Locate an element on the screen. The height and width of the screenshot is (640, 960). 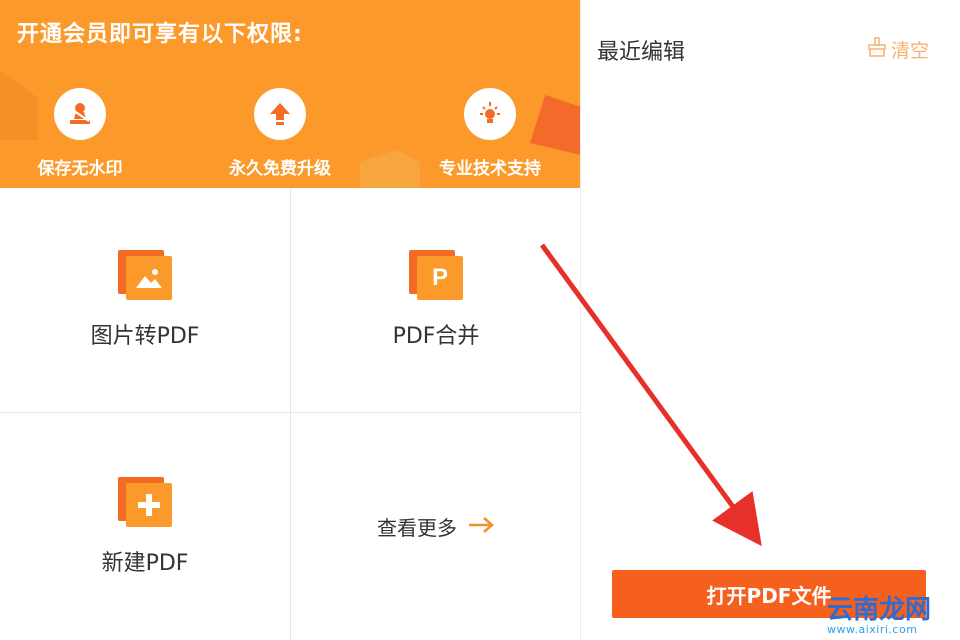
tool-image-to-pdf: 图片转PDF is located at coordinates (145, 300).